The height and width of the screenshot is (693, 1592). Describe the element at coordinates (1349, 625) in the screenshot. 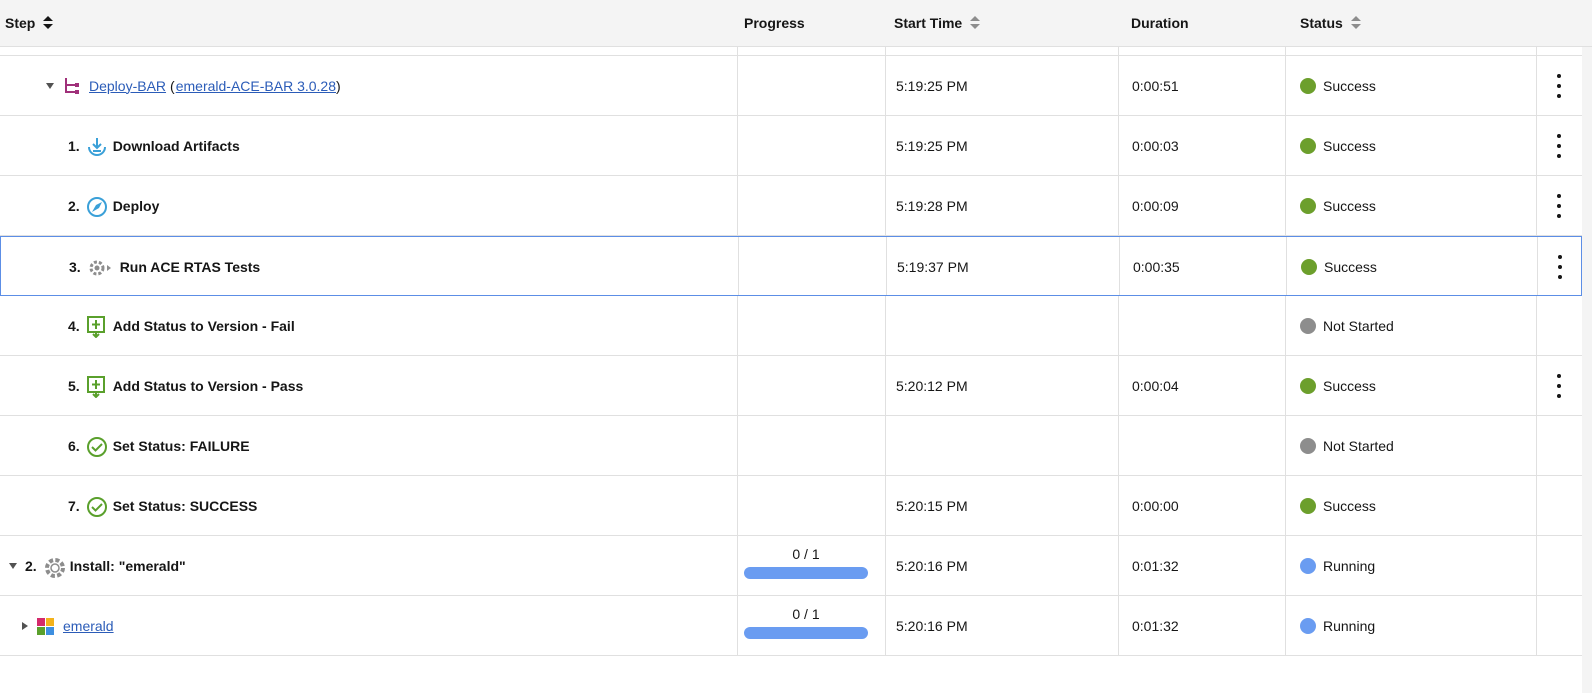

I see `status-badge: Running` at that location.